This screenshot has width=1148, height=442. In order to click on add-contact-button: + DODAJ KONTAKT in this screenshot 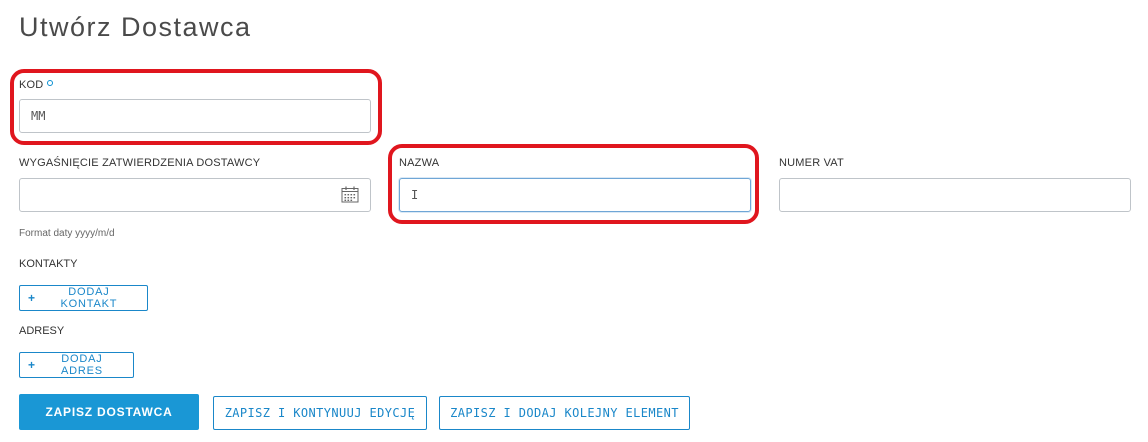, I will do `click(83, 298)`.